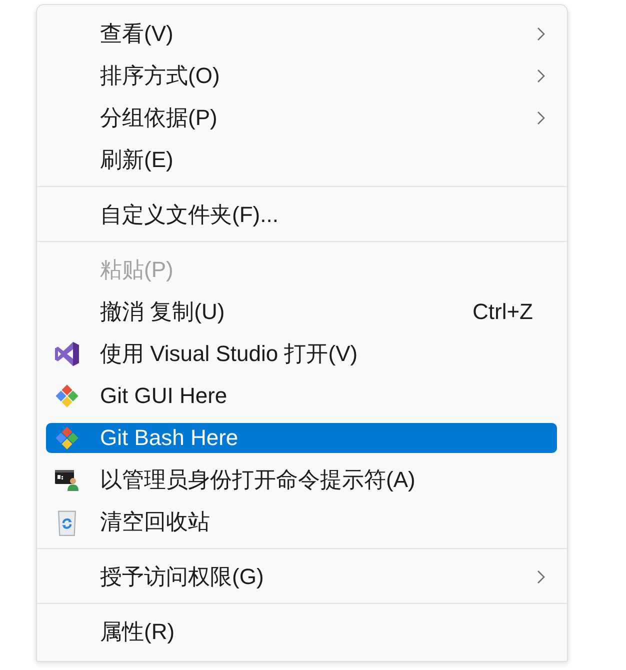  Describe the element at coordinates (301, 480) in the screenshot. I see `menu-item: 以管理员身份打开命令提示符(A)` at that location.